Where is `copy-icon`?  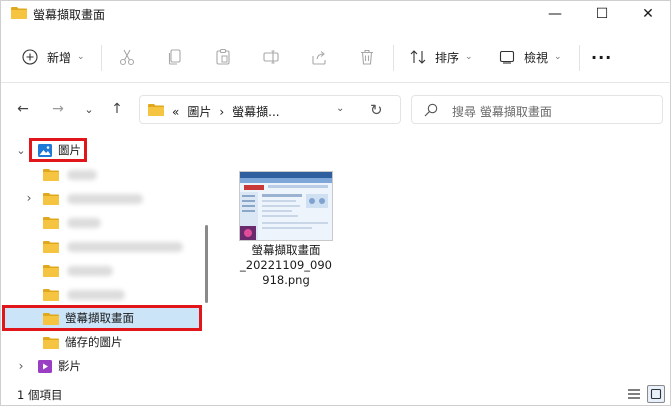 copy-icon is located at coordinates (175, 57).